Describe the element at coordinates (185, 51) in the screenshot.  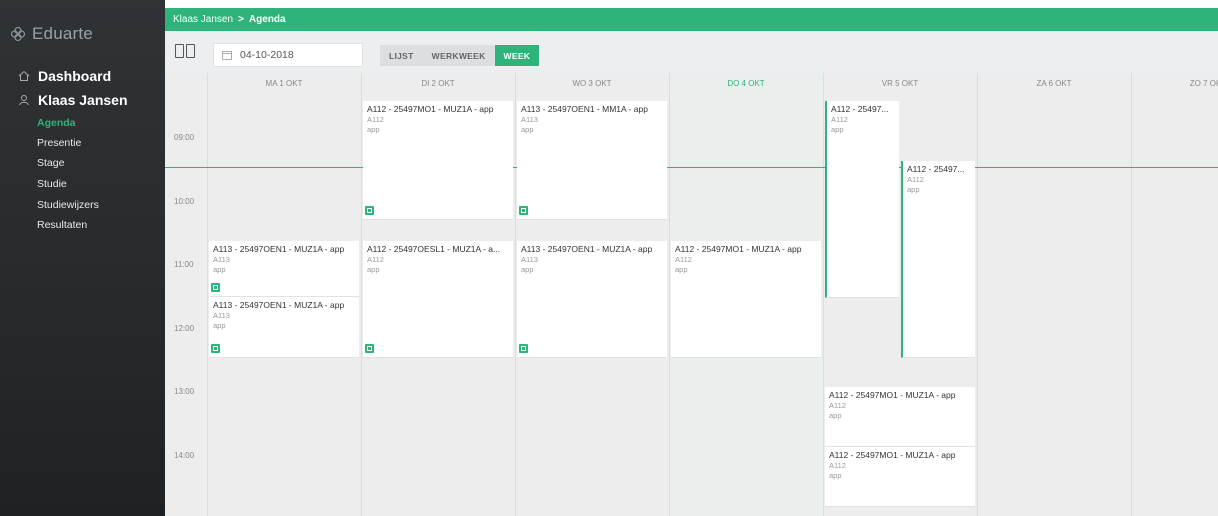
I see `split-view-toggle-icon` at that location.